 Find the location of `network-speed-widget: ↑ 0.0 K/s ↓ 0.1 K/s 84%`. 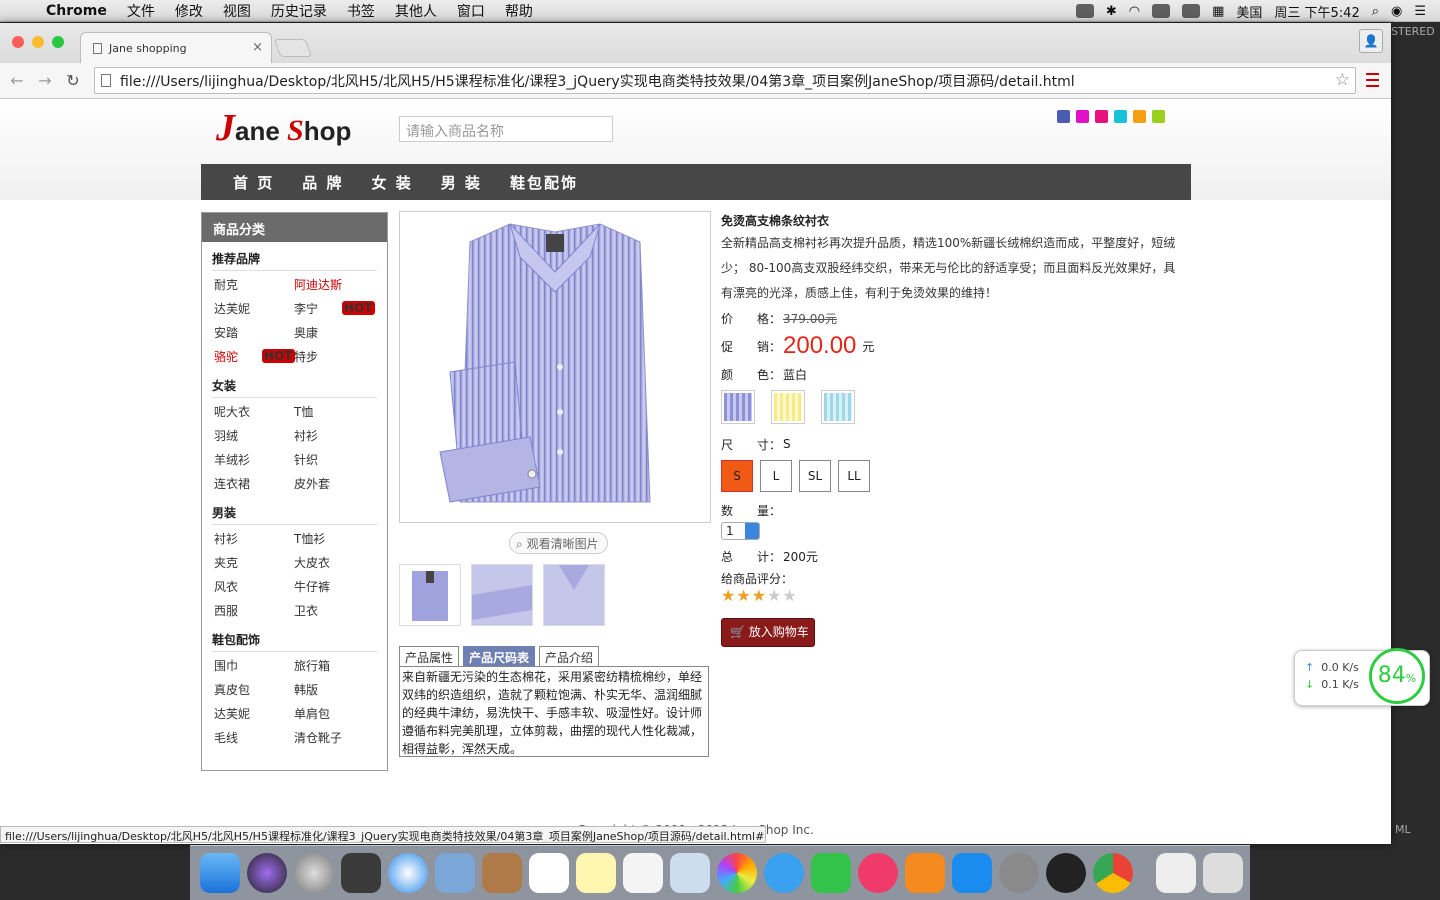

network-speed-widget: ↑ 0.0 K/s ↓ 0.1 K/s 84% is located at coordinates (1362, 677).